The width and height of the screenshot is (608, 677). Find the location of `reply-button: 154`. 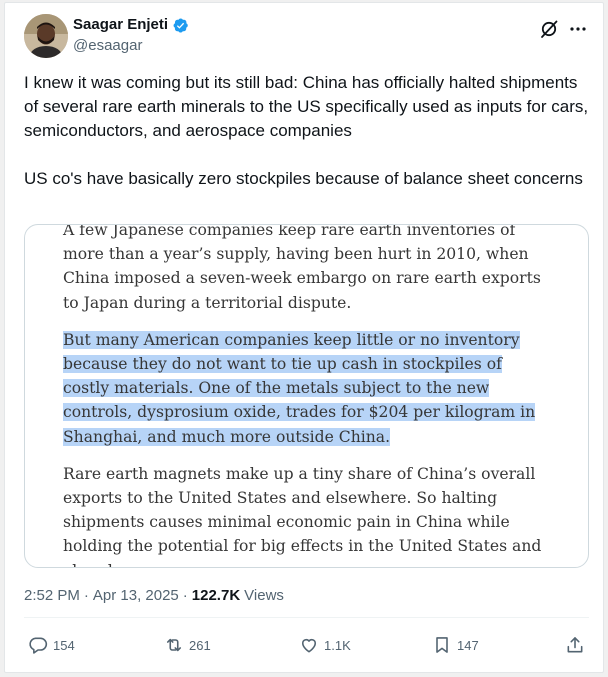

reply-button: 154 is located at coordinates (51, 645).